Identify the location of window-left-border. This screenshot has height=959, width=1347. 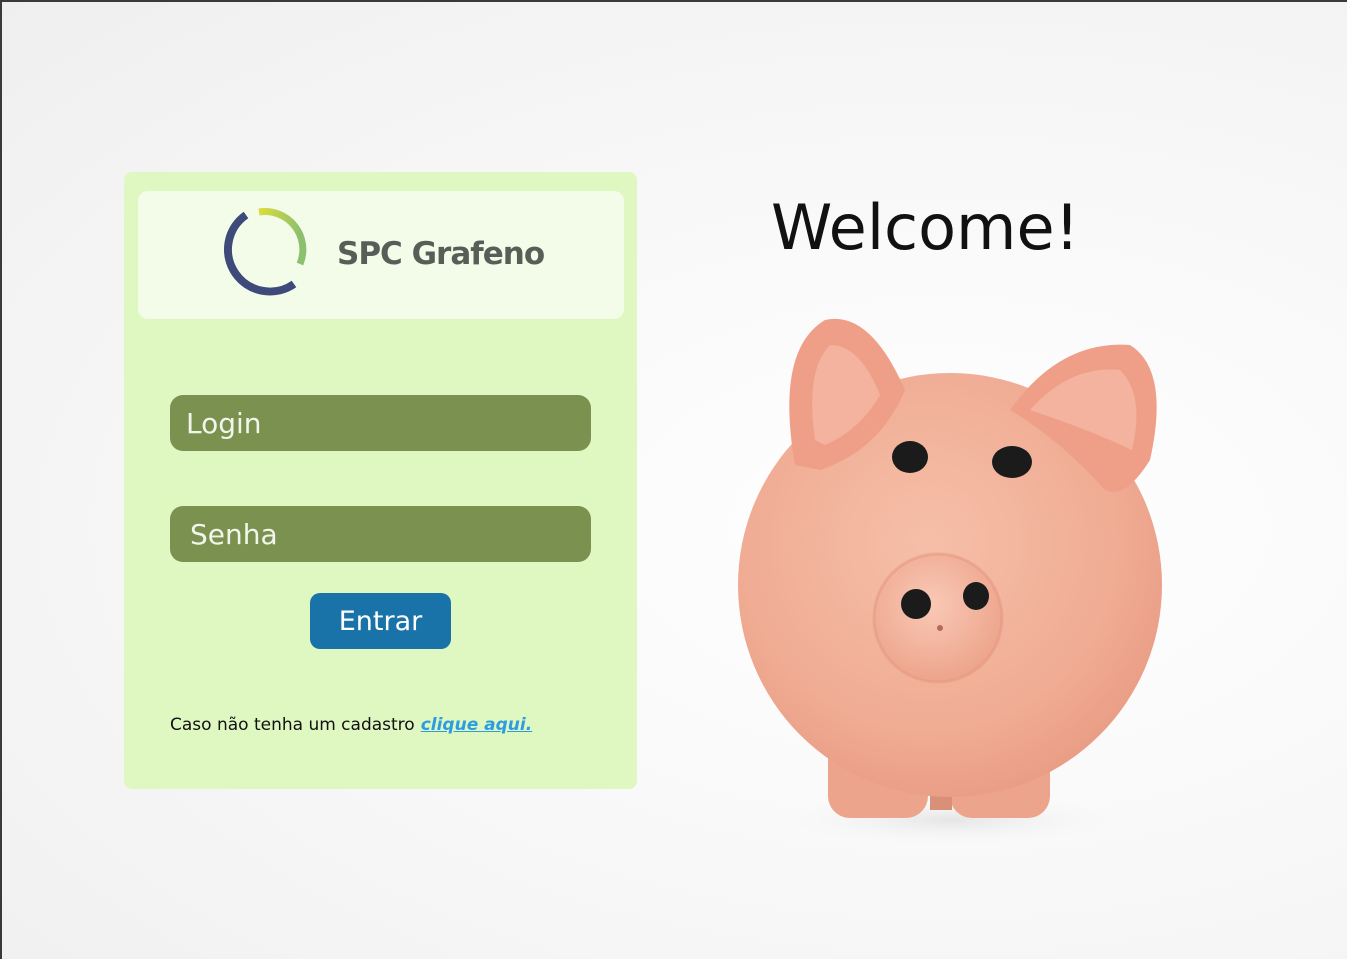
(1, 479).